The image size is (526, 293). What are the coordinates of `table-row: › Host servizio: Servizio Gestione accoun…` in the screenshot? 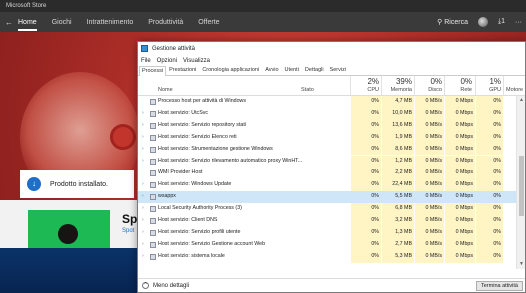 It's located at (327, 244).